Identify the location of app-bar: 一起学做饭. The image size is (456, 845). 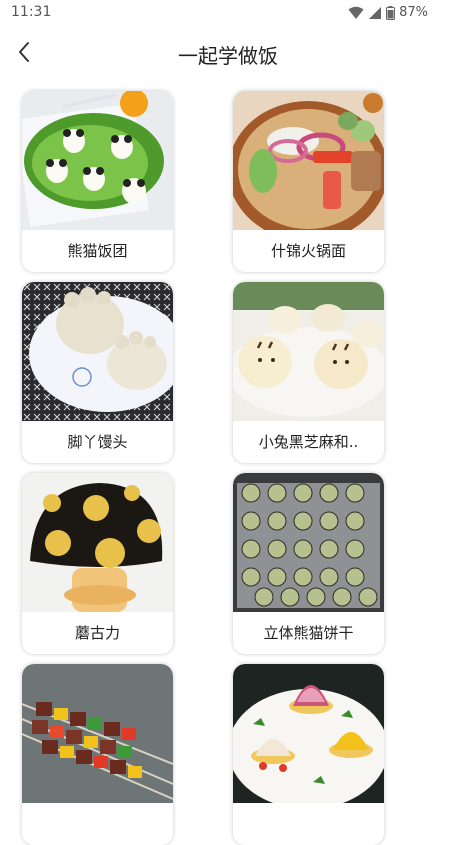
(228, 53).